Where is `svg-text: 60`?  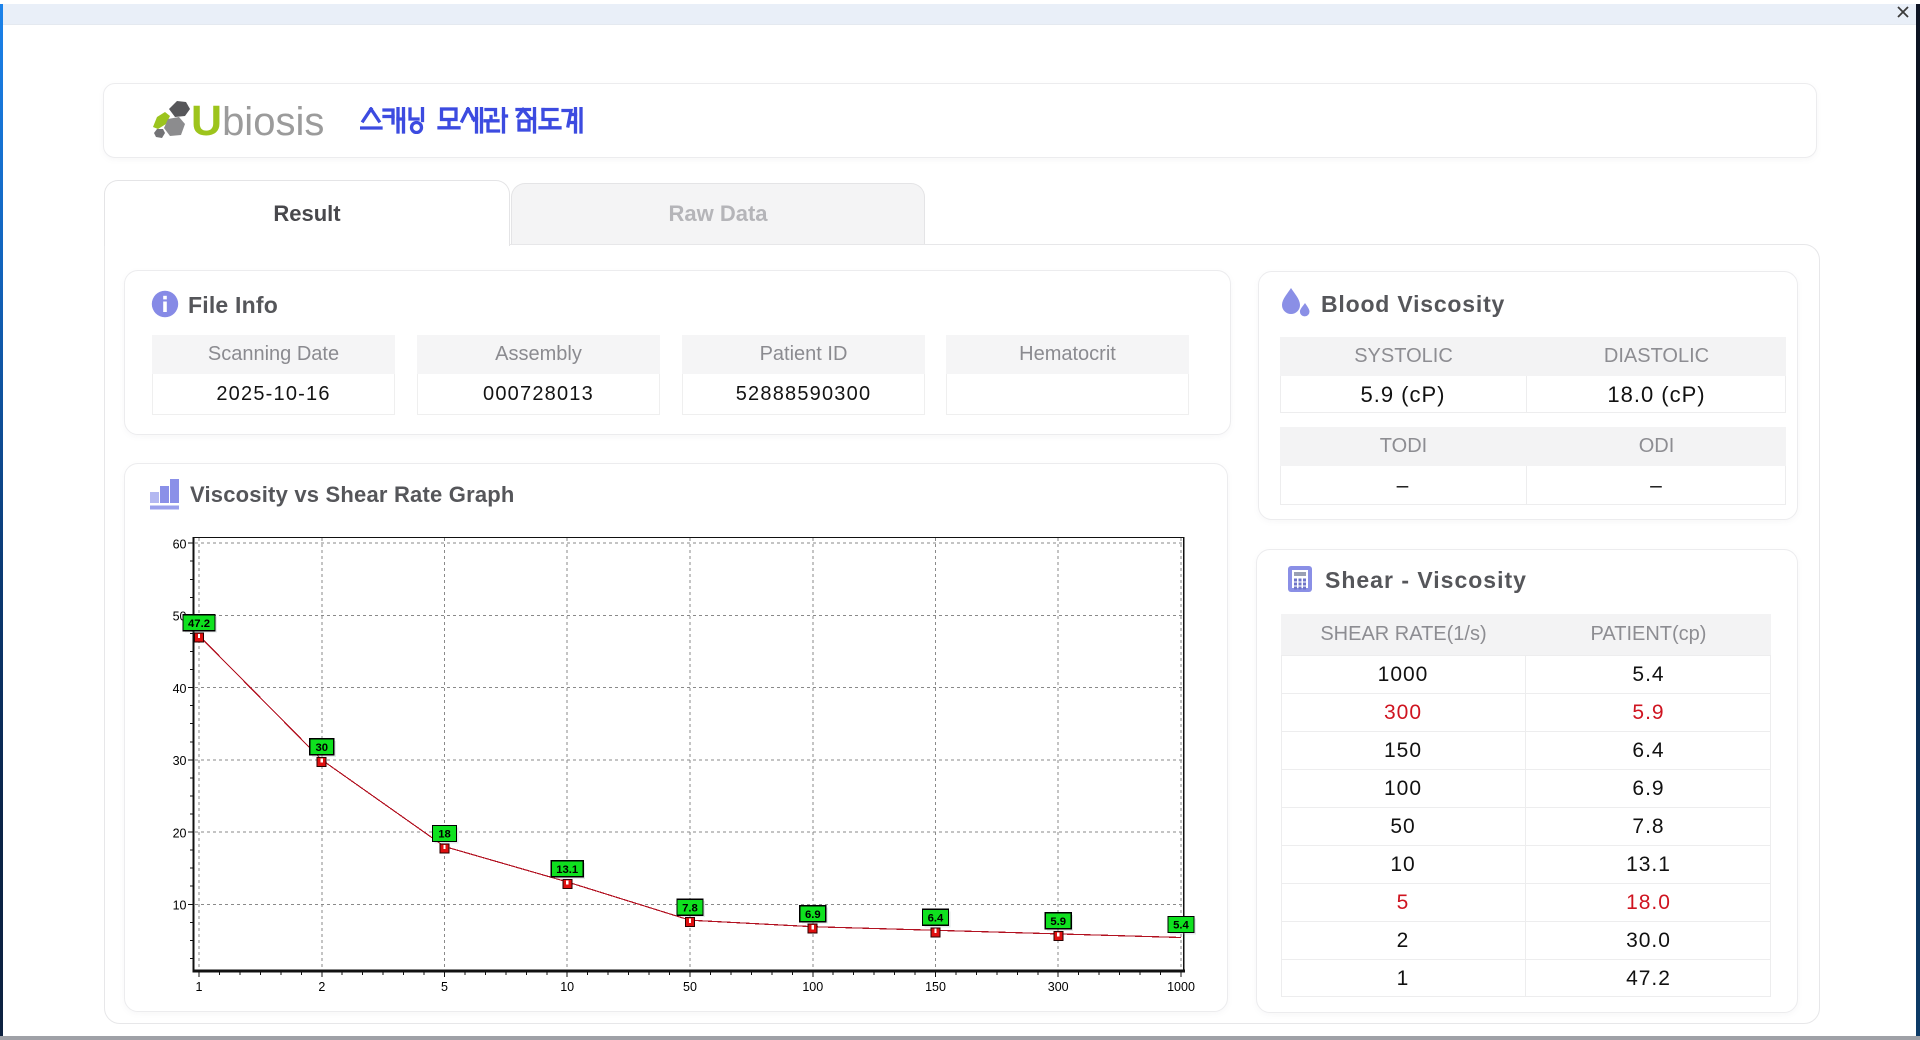
svg-text: 60 is located at coordinates (180, 544).